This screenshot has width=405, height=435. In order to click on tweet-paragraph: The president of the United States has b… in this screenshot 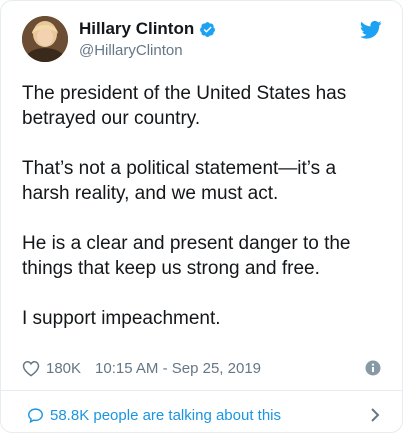, I will do `click(184, 106)`.